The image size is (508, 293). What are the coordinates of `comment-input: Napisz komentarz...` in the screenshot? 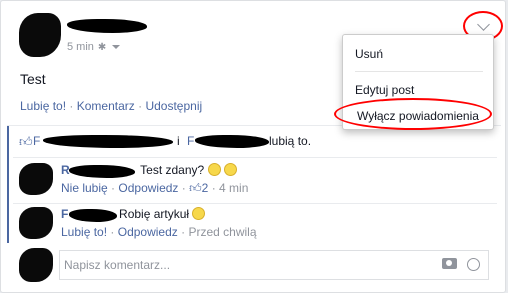 It's located at (274, 265).